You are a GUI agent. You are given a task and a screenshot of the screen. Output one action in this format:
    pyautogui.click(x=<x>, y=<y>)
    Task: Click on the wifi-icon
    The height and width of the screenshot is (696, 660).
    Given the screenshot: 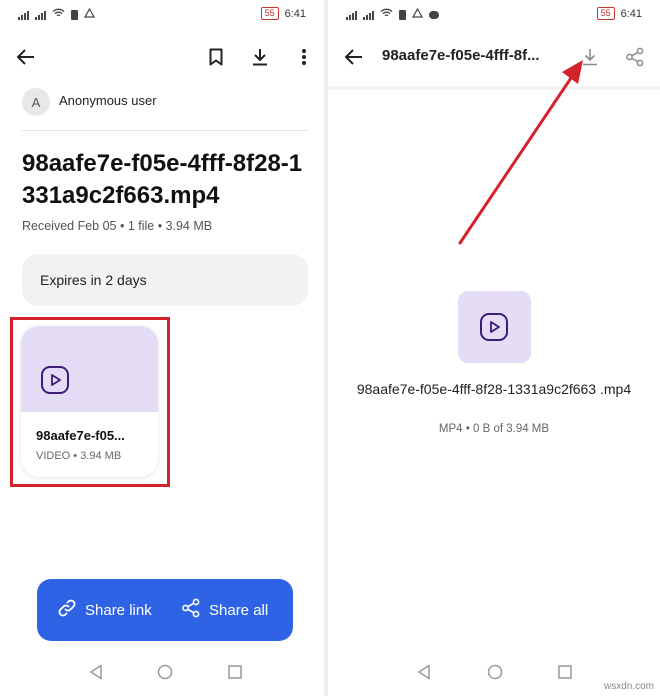 What is the action you would take?
    pyautogui.click(x=58, y=14)
    